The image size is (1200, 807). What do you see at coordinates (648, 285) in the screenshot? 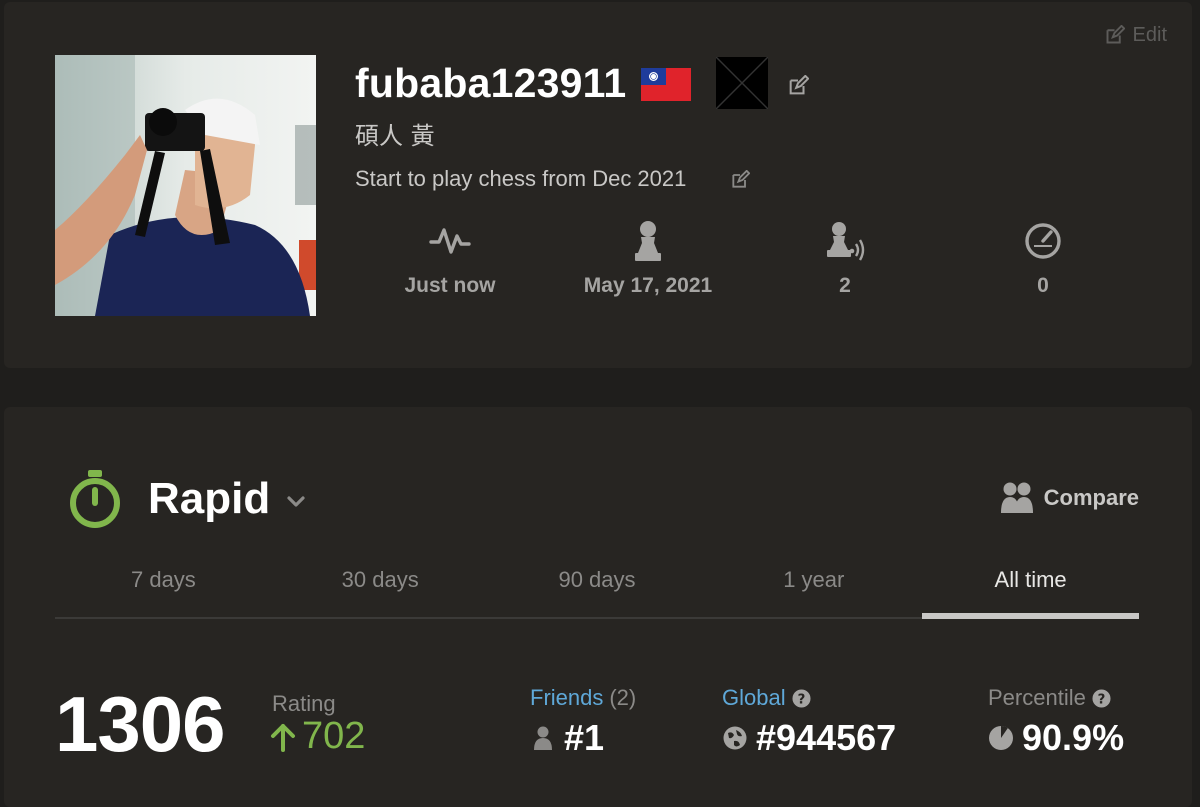
I see `joined-date-value: May 17, 2021` at bounding box center [648, 285].